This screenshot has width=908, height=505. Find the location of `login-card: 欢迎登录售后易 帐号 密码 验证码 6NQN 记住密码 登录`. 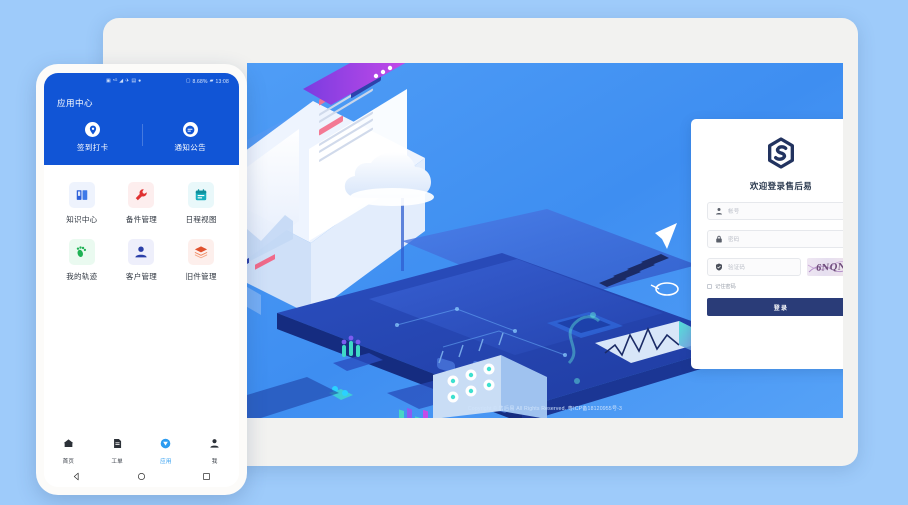

login-card: 欢迎登录售后易 帐号 密码 验证码 6NQN 记住密码 登录 is located at coordinates (767, 244).